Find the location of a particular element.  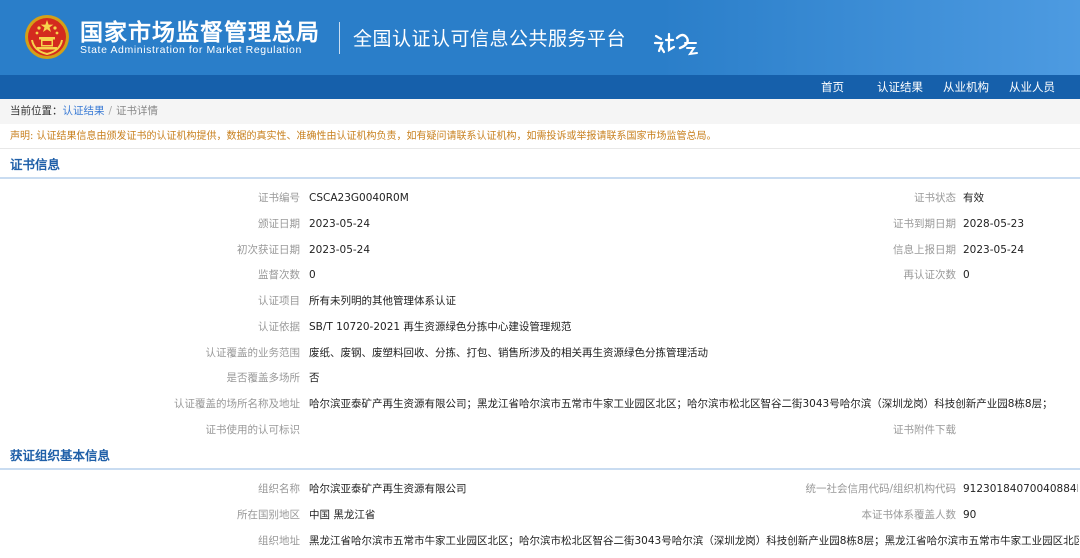

nav-institutions: 从业机构 is located at coordinates (966, 87).